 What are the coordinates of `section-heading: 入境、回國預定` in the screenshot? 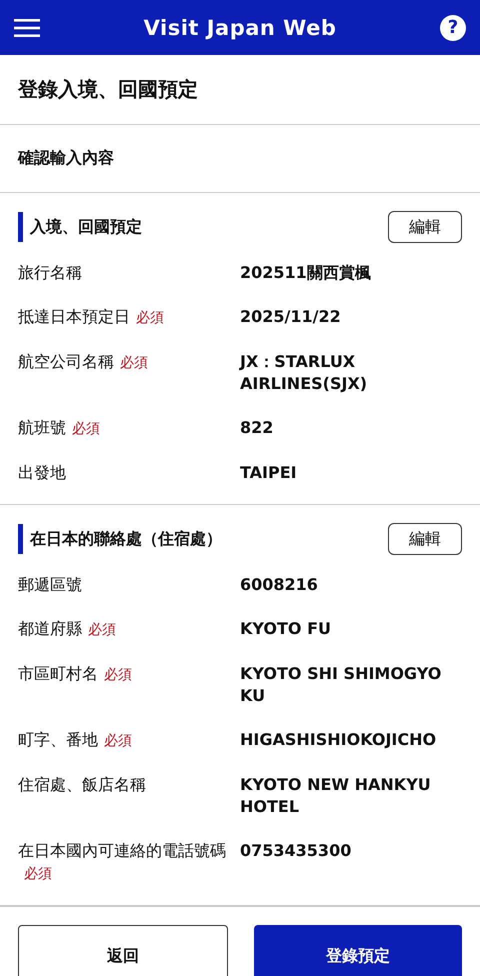 It's located at (80, 227).